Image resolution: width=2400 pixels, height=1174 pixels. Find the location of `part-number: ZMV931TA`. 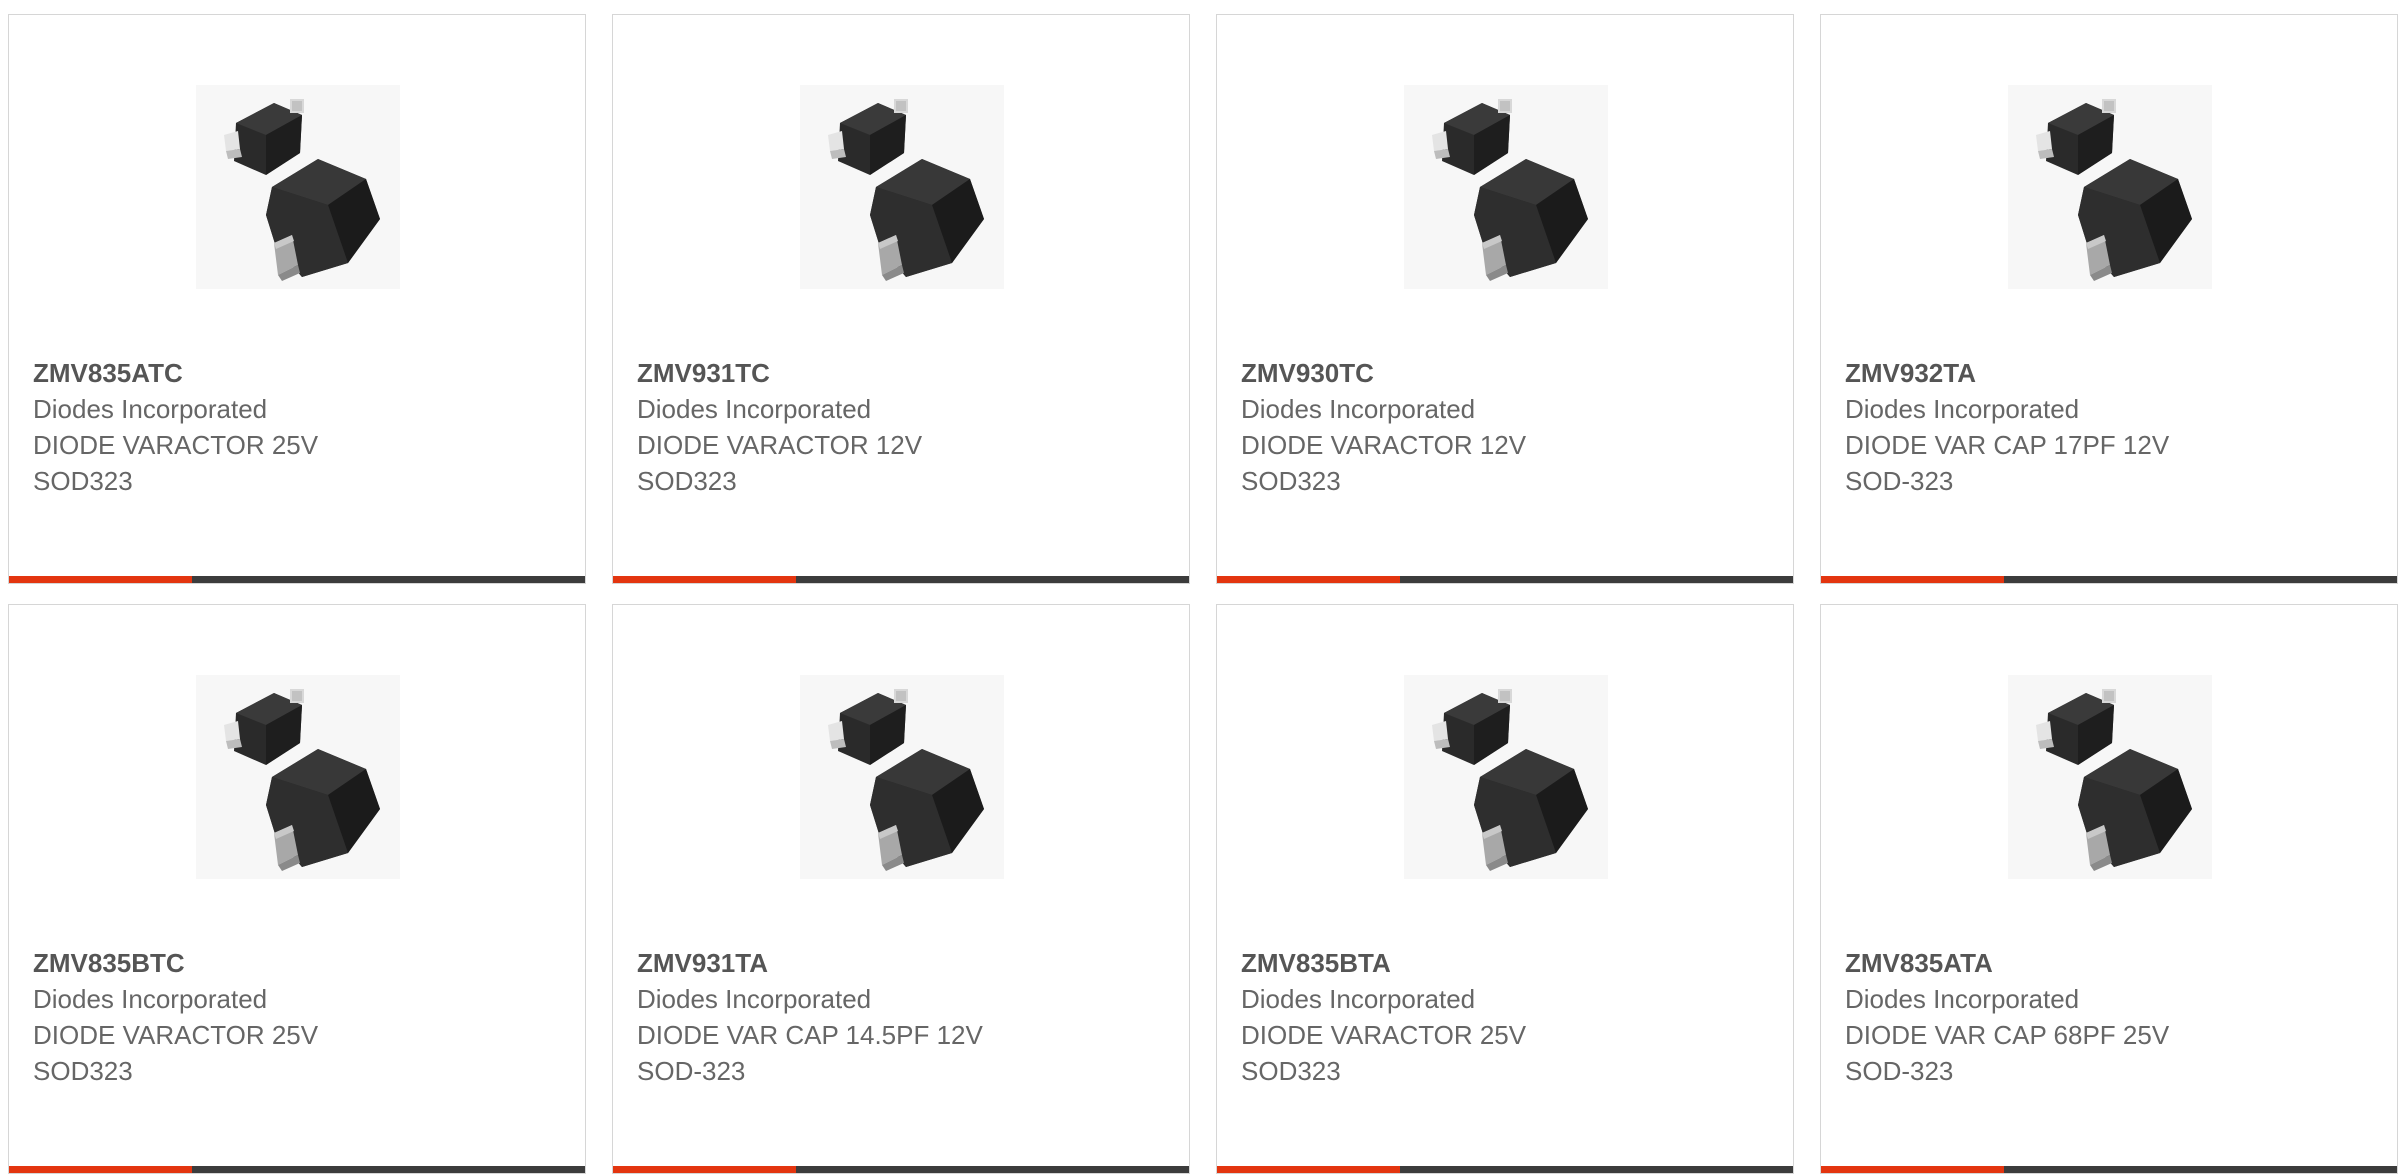

part-number: ZMV931TA is located at coordinates (903, 963).